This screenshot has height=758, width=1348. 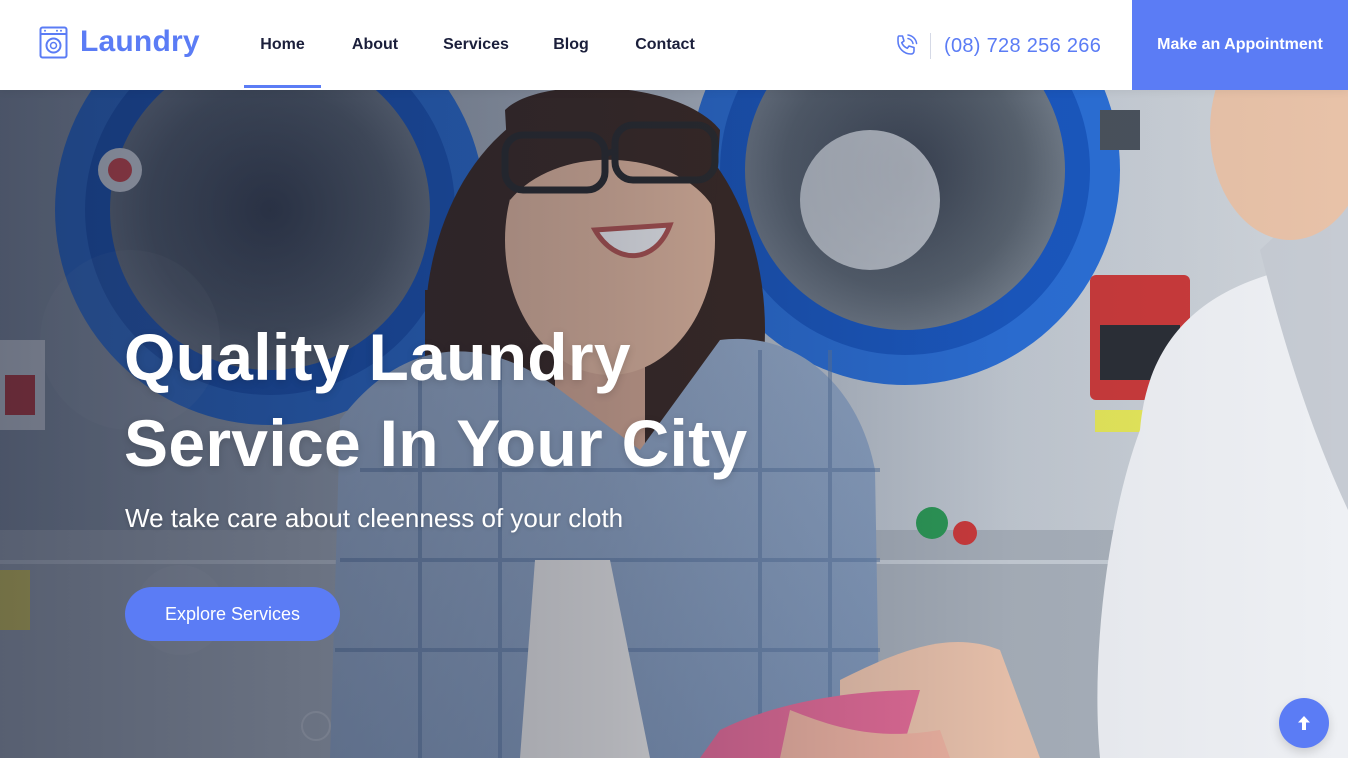 I want to click on nav-item-about: About, so click(x=375, y=45).